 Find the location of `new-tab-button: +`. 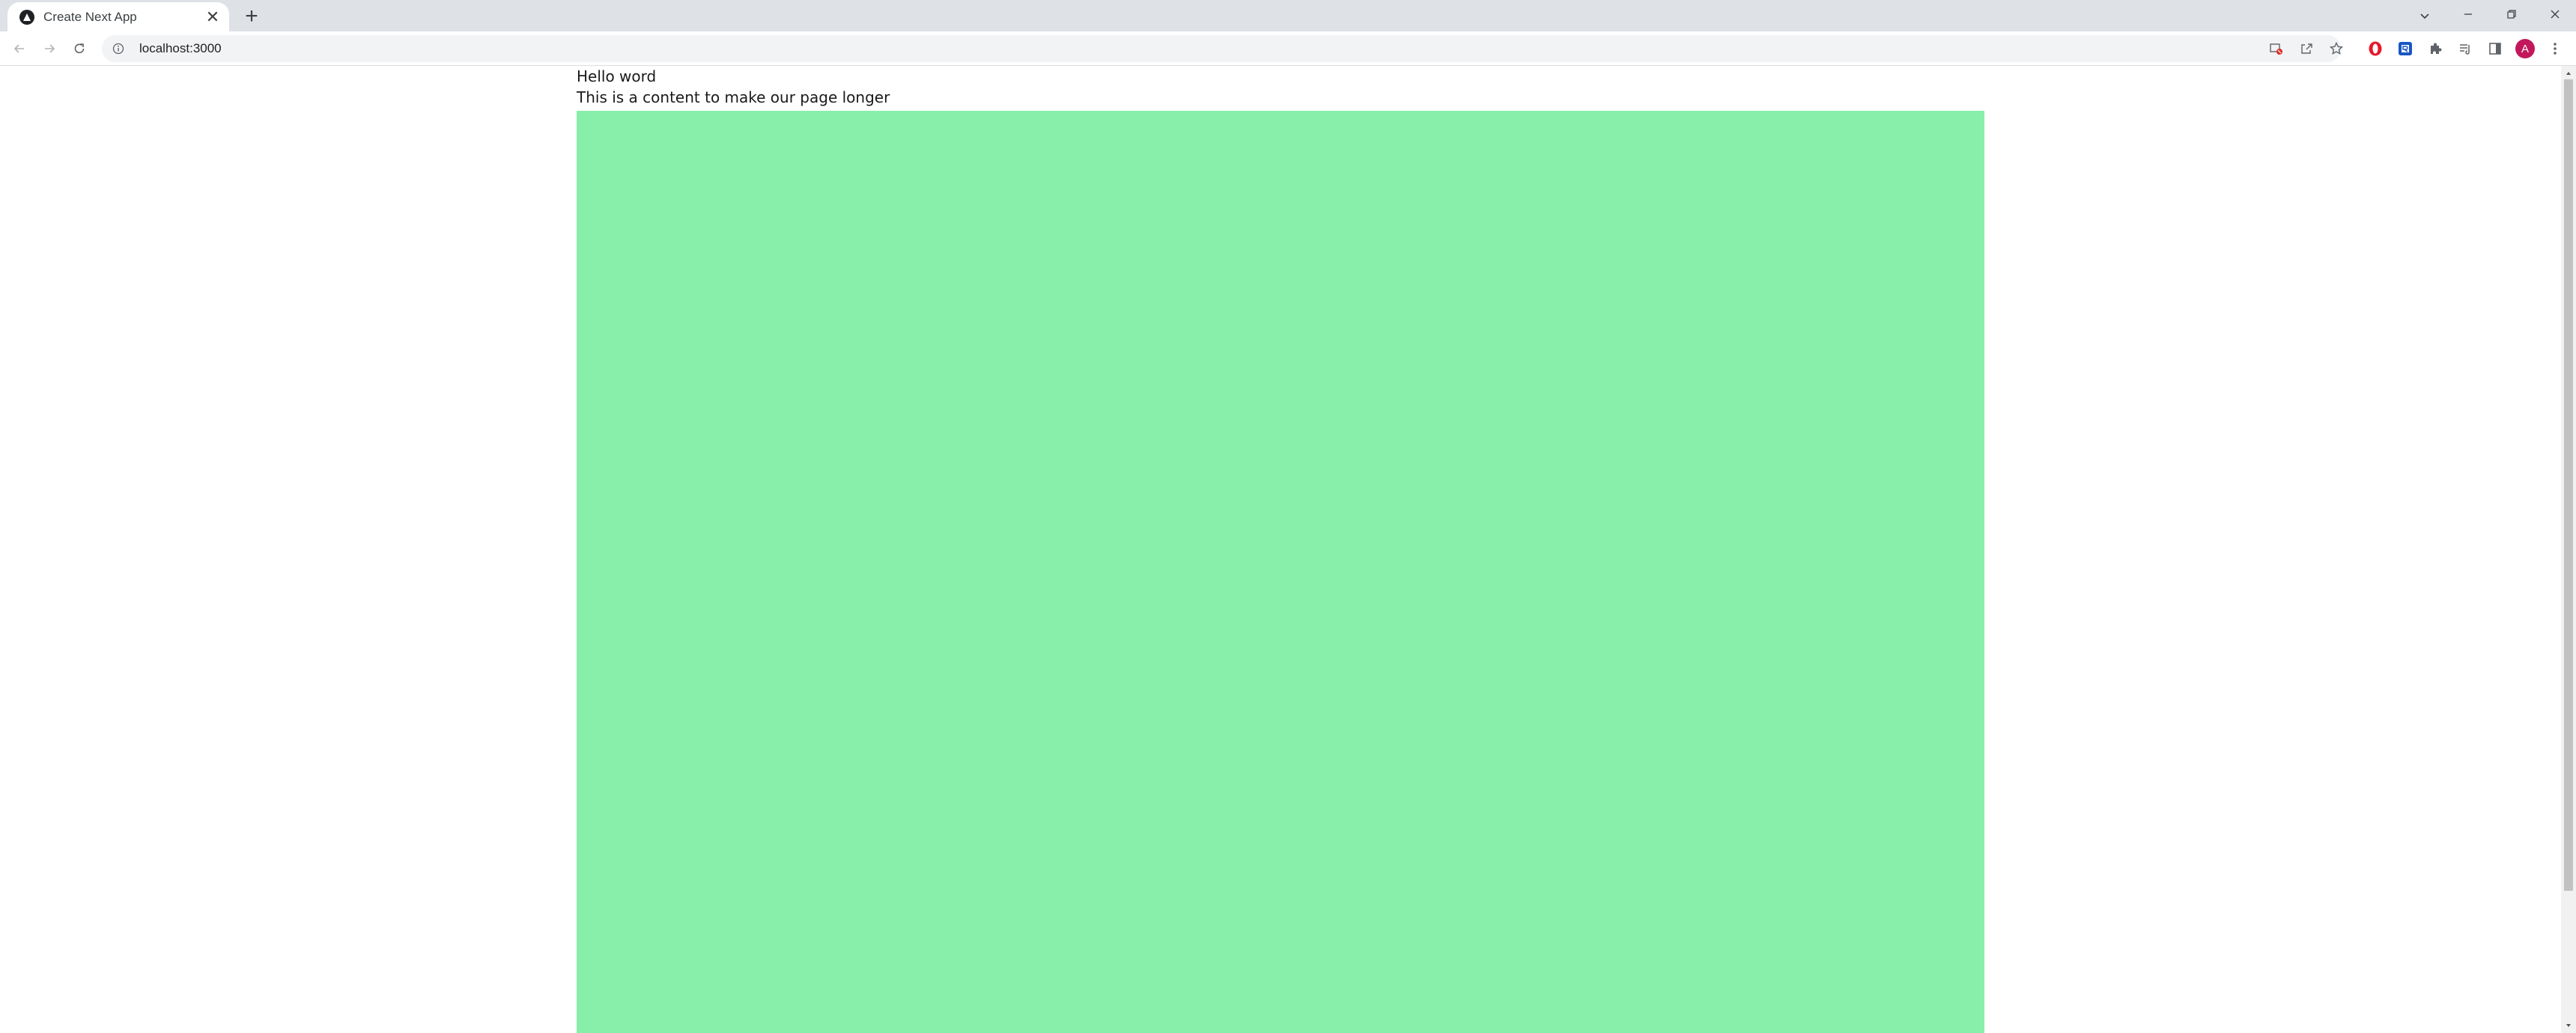

new-tab-button: + is located at coordinates (252, 16).